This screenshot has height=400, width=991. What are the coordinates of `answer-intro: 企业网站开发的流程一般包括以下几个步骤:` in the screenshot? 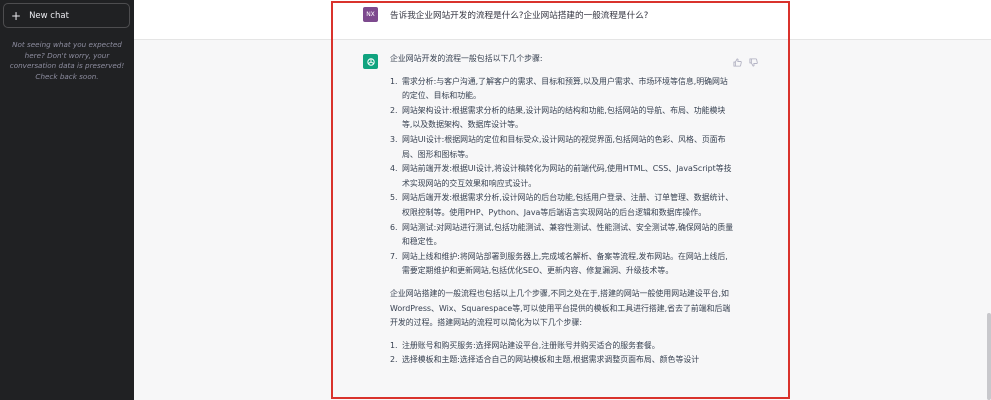 It's located at (466, 58).